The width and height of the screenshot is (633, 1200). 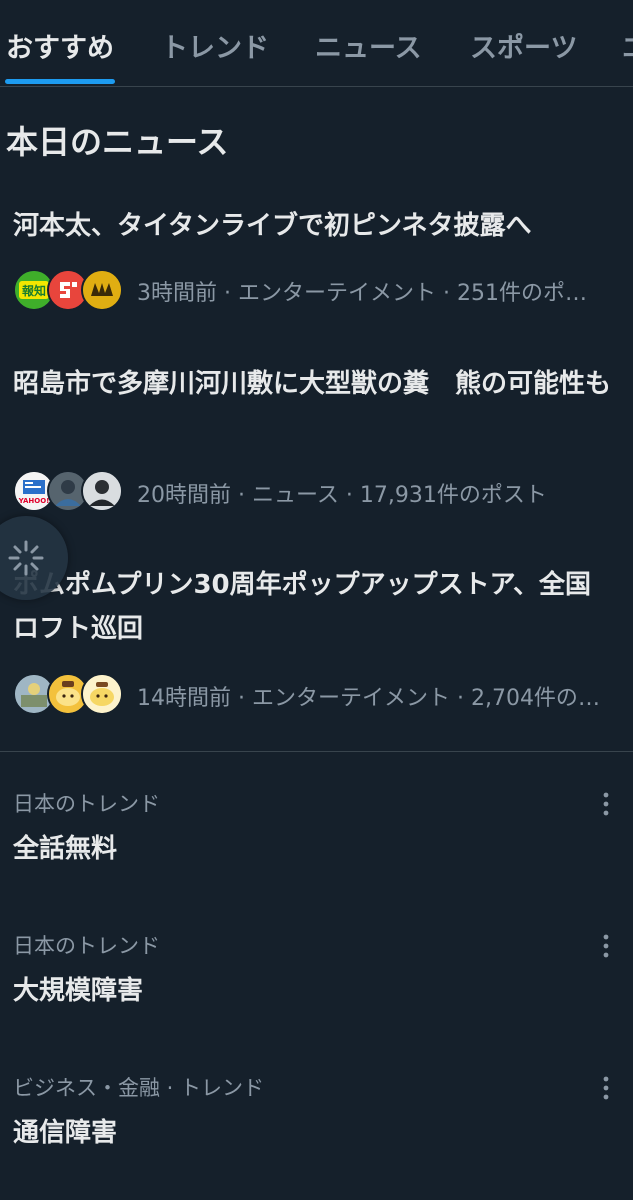 I want to click on magazine-logo-icon, so click(x=102, y=290).